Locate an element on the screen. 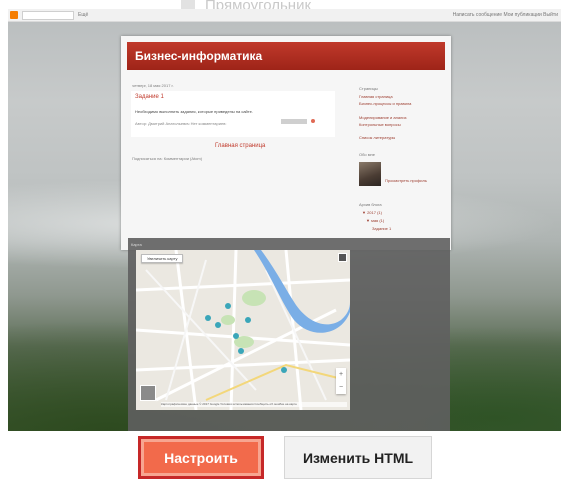 This screenshot has width=562, height=479. satellite-toggle-icon is located at coordinates (148, 393).